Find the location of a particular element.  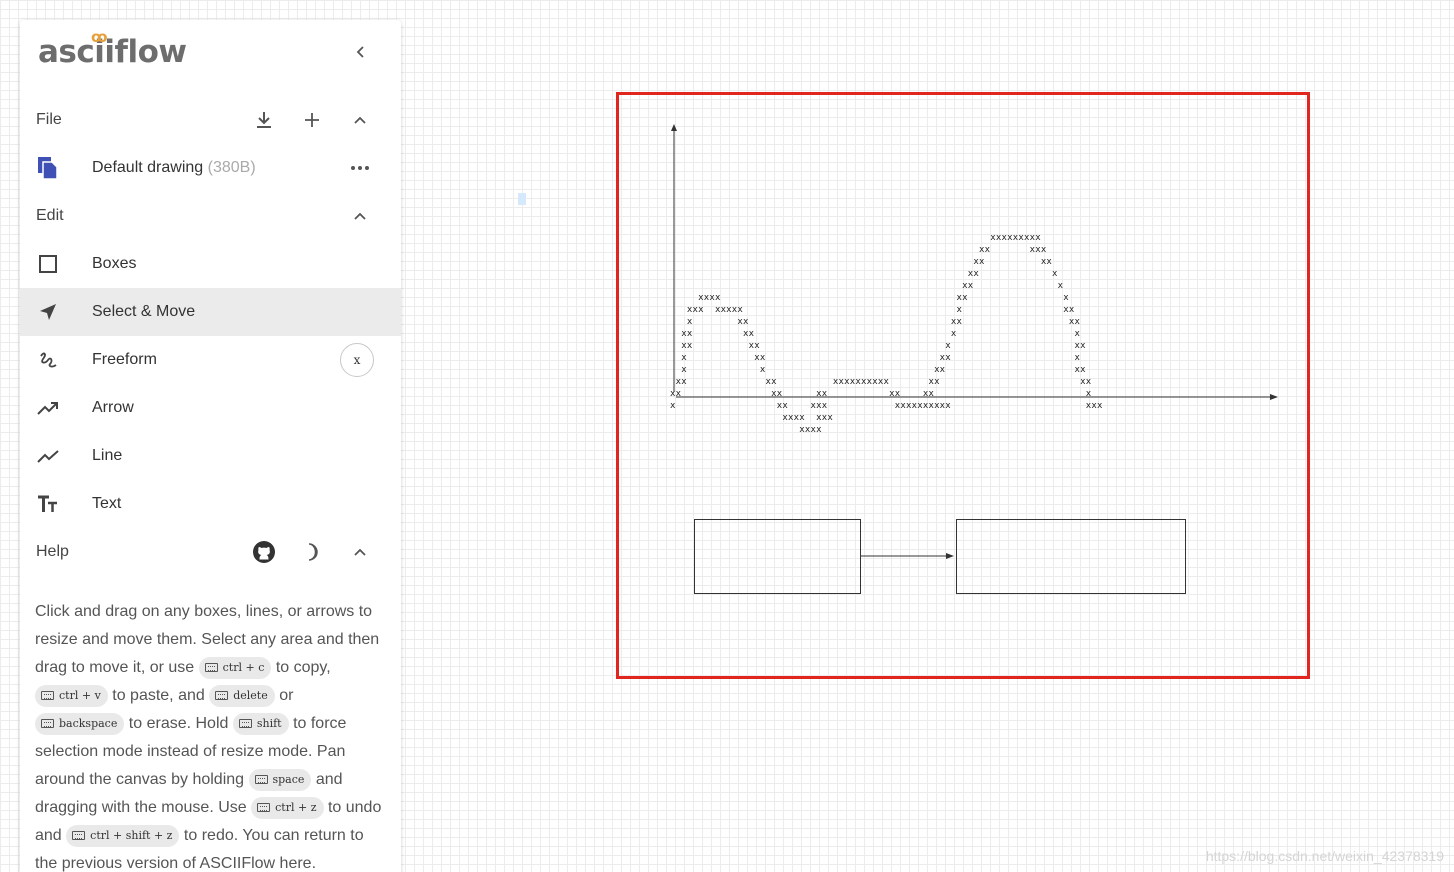

ascii-curve-line: xxxx xx x is located at coordinates (869, 298).